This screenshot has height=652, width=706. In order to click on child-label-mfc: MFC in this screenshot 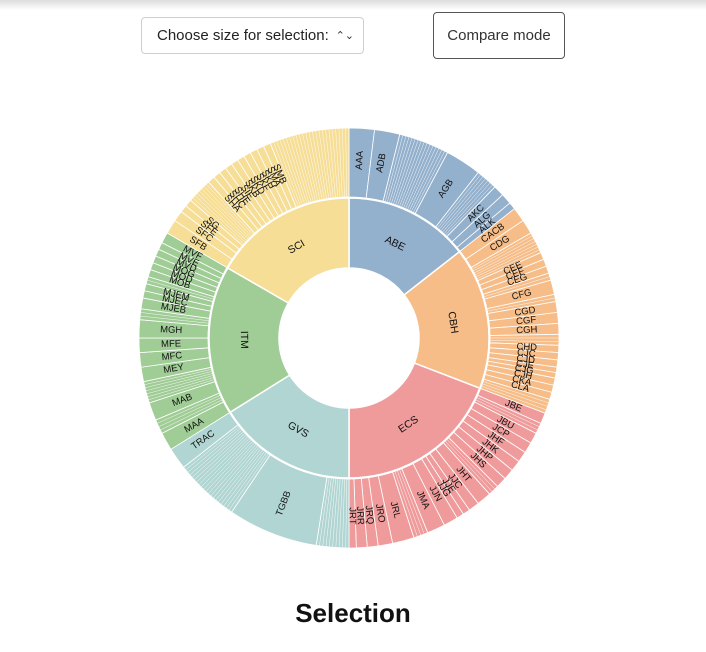, I will do `click(172, 356)`.